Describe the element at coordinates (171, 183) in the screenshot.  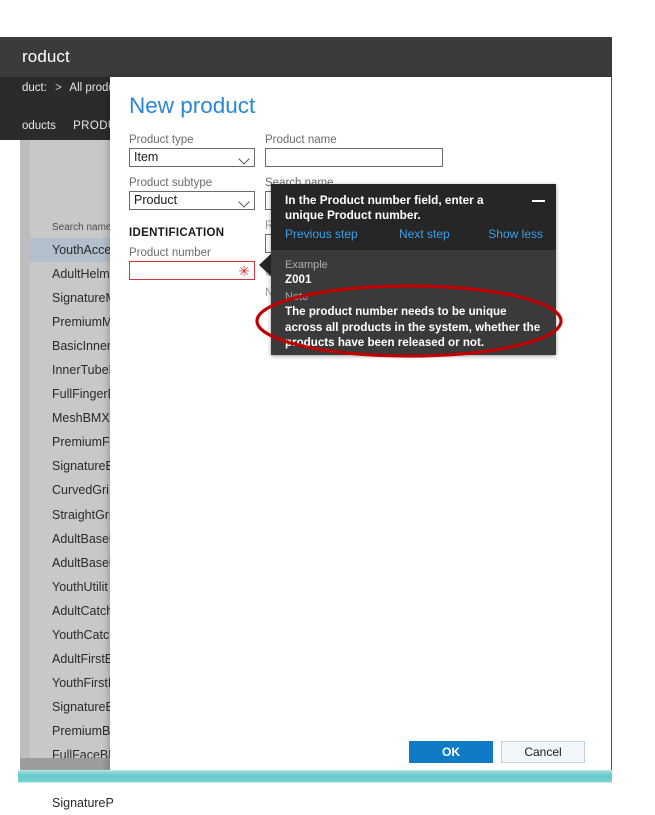
I see `product-subtype-label: Product subtype` at that location.